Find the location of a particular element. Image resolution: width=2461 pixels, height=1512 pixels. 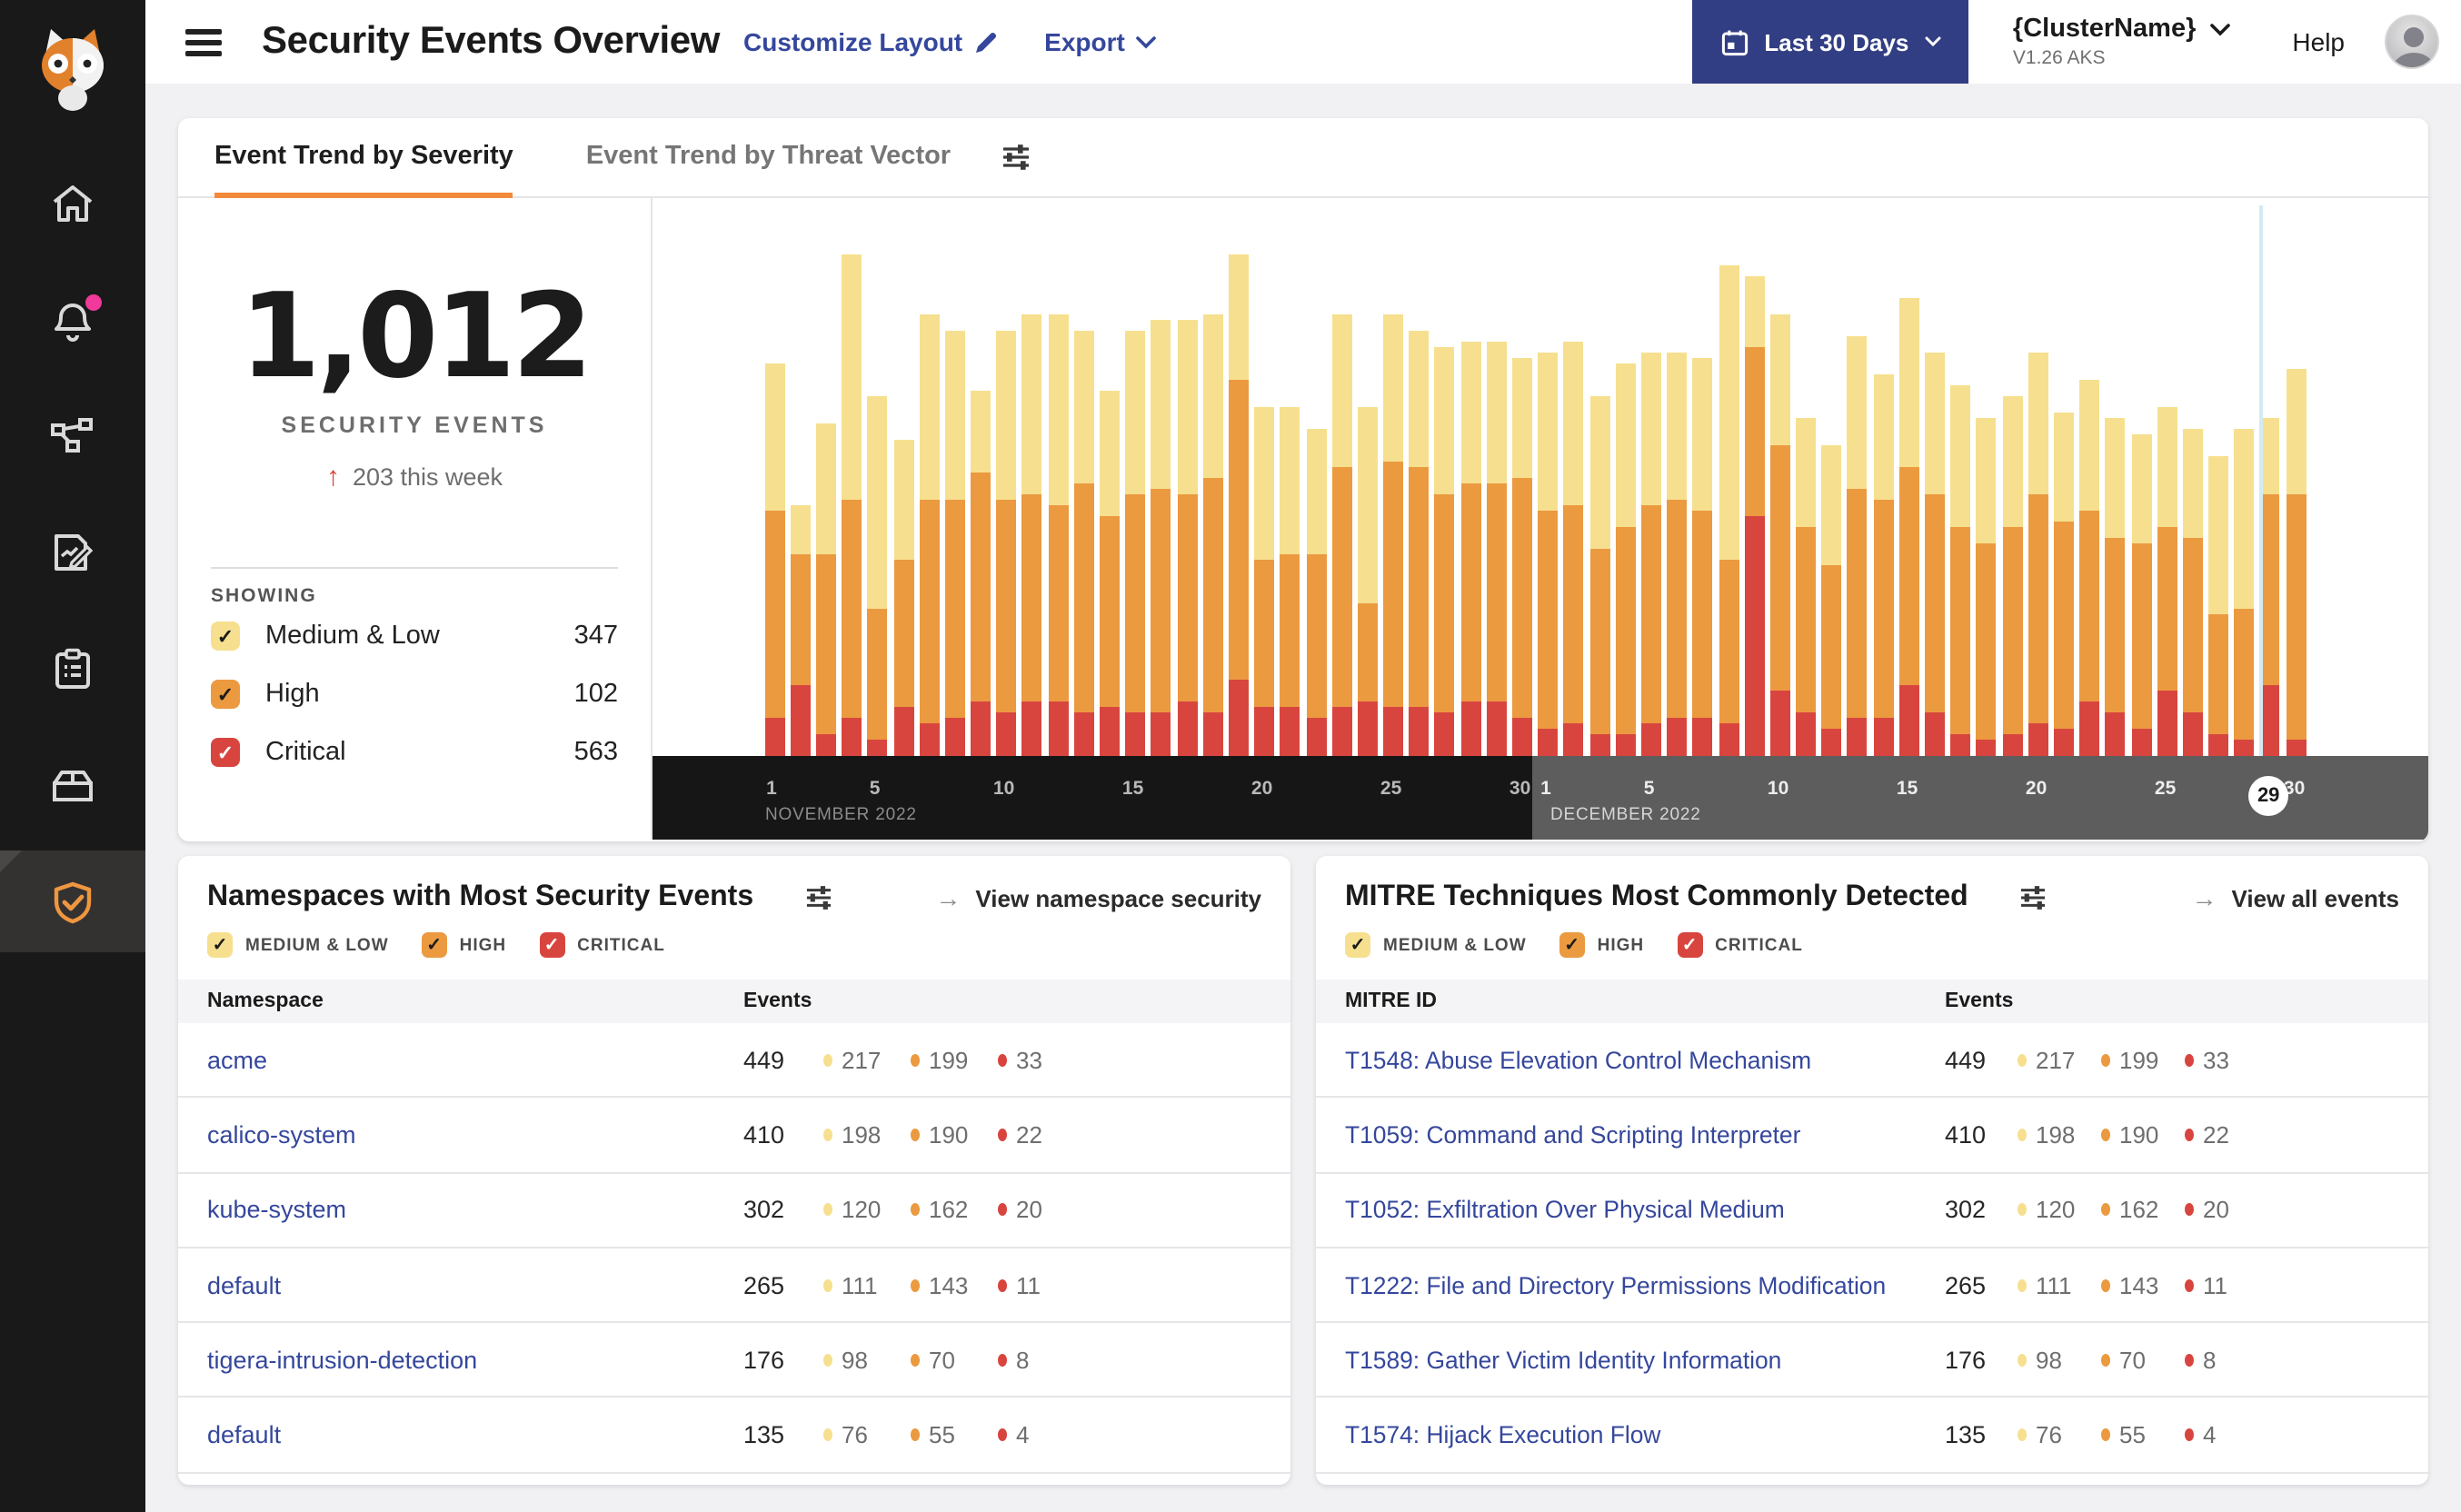

sidebar-item-home is located at coordinates (72, 203).